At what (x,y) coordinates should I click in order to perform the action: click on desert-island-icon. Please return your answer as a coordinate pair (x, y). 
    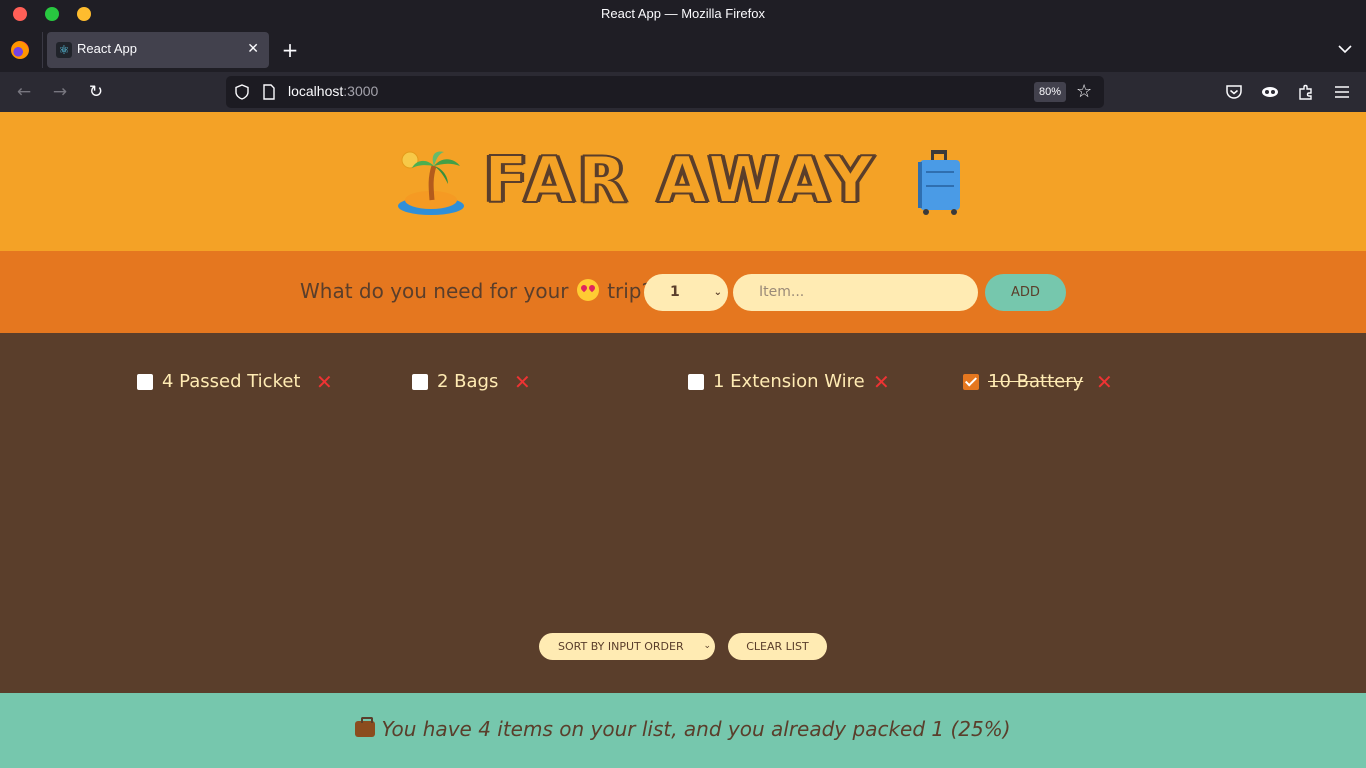
    Looking at the image, I should click on (431, 183).